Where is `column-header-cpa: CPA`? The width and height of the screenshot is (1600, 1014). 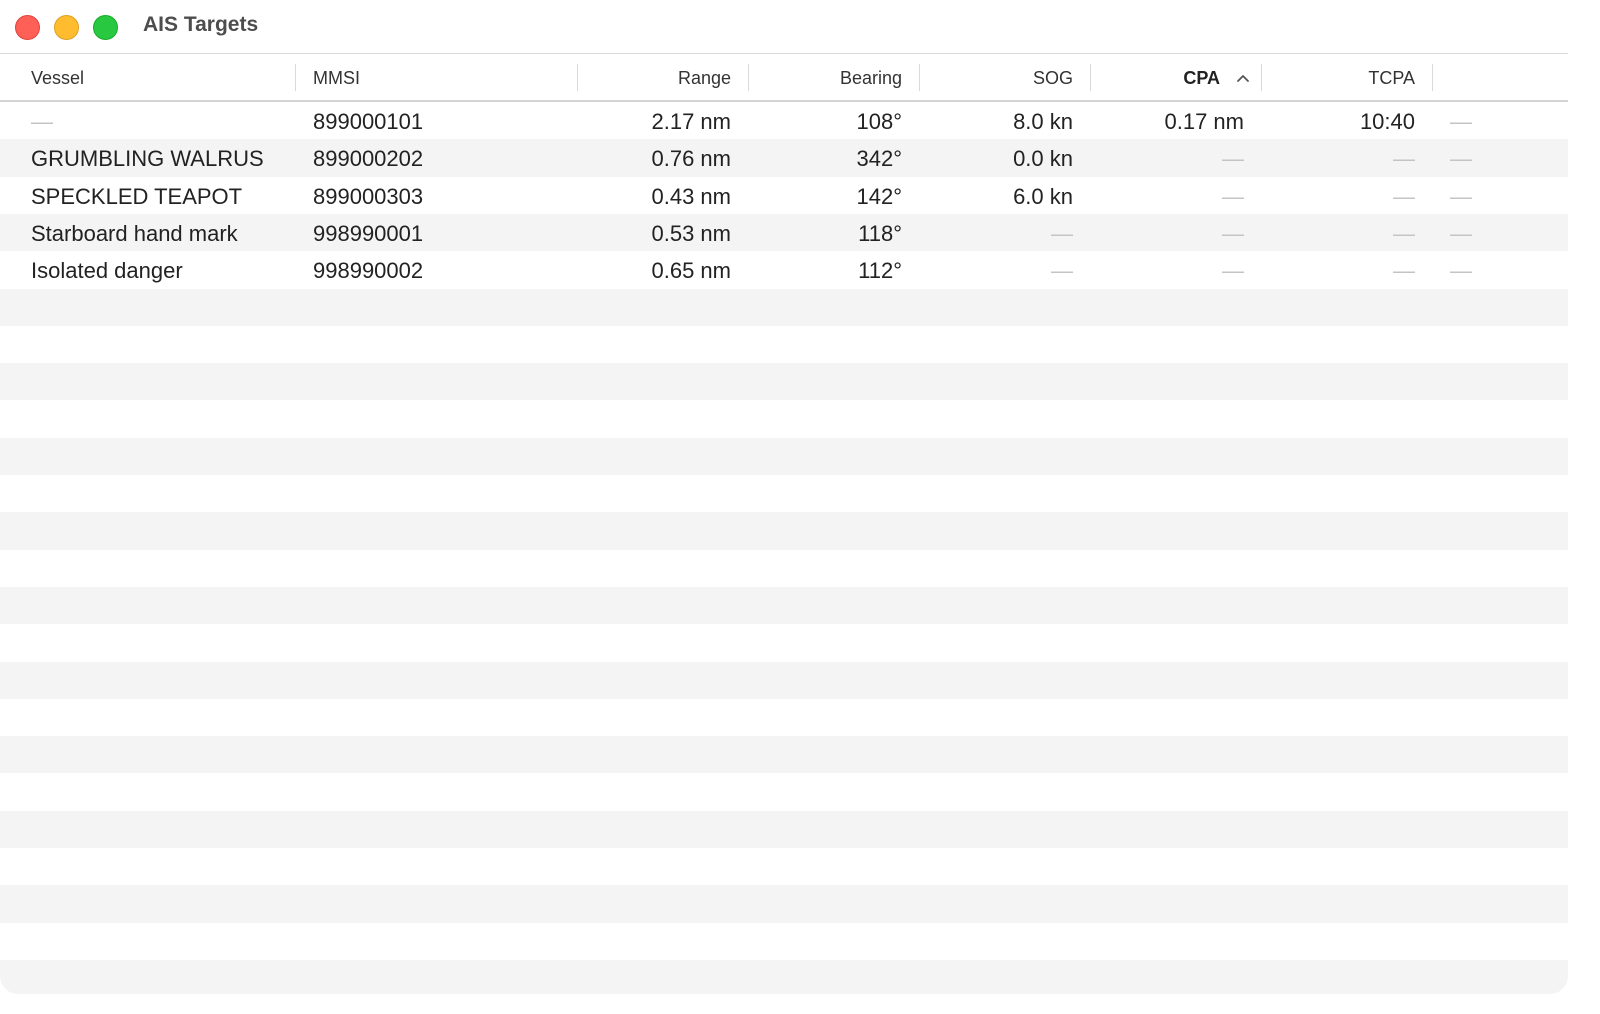
column-header-cpa: CPA is located at coordinates (1160, 77).